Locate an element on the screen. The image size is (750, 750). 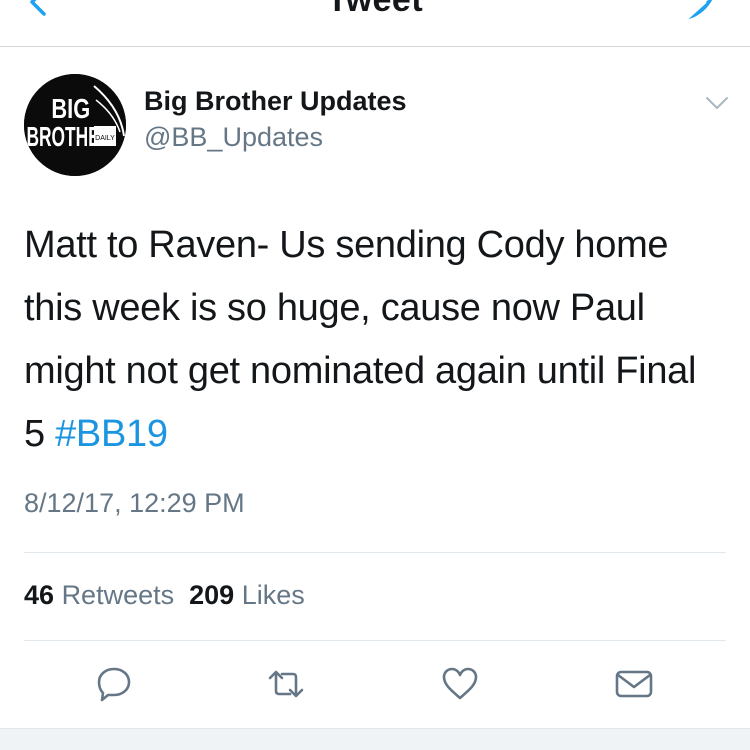
big-brother-logo: BIG BROTHER DAILY is located at coordinates (75, 125).